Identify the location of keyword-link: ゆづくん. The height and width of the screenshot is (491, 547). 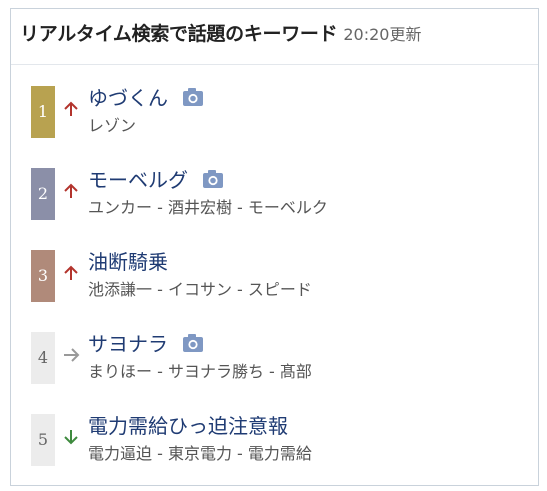
(146, 98).